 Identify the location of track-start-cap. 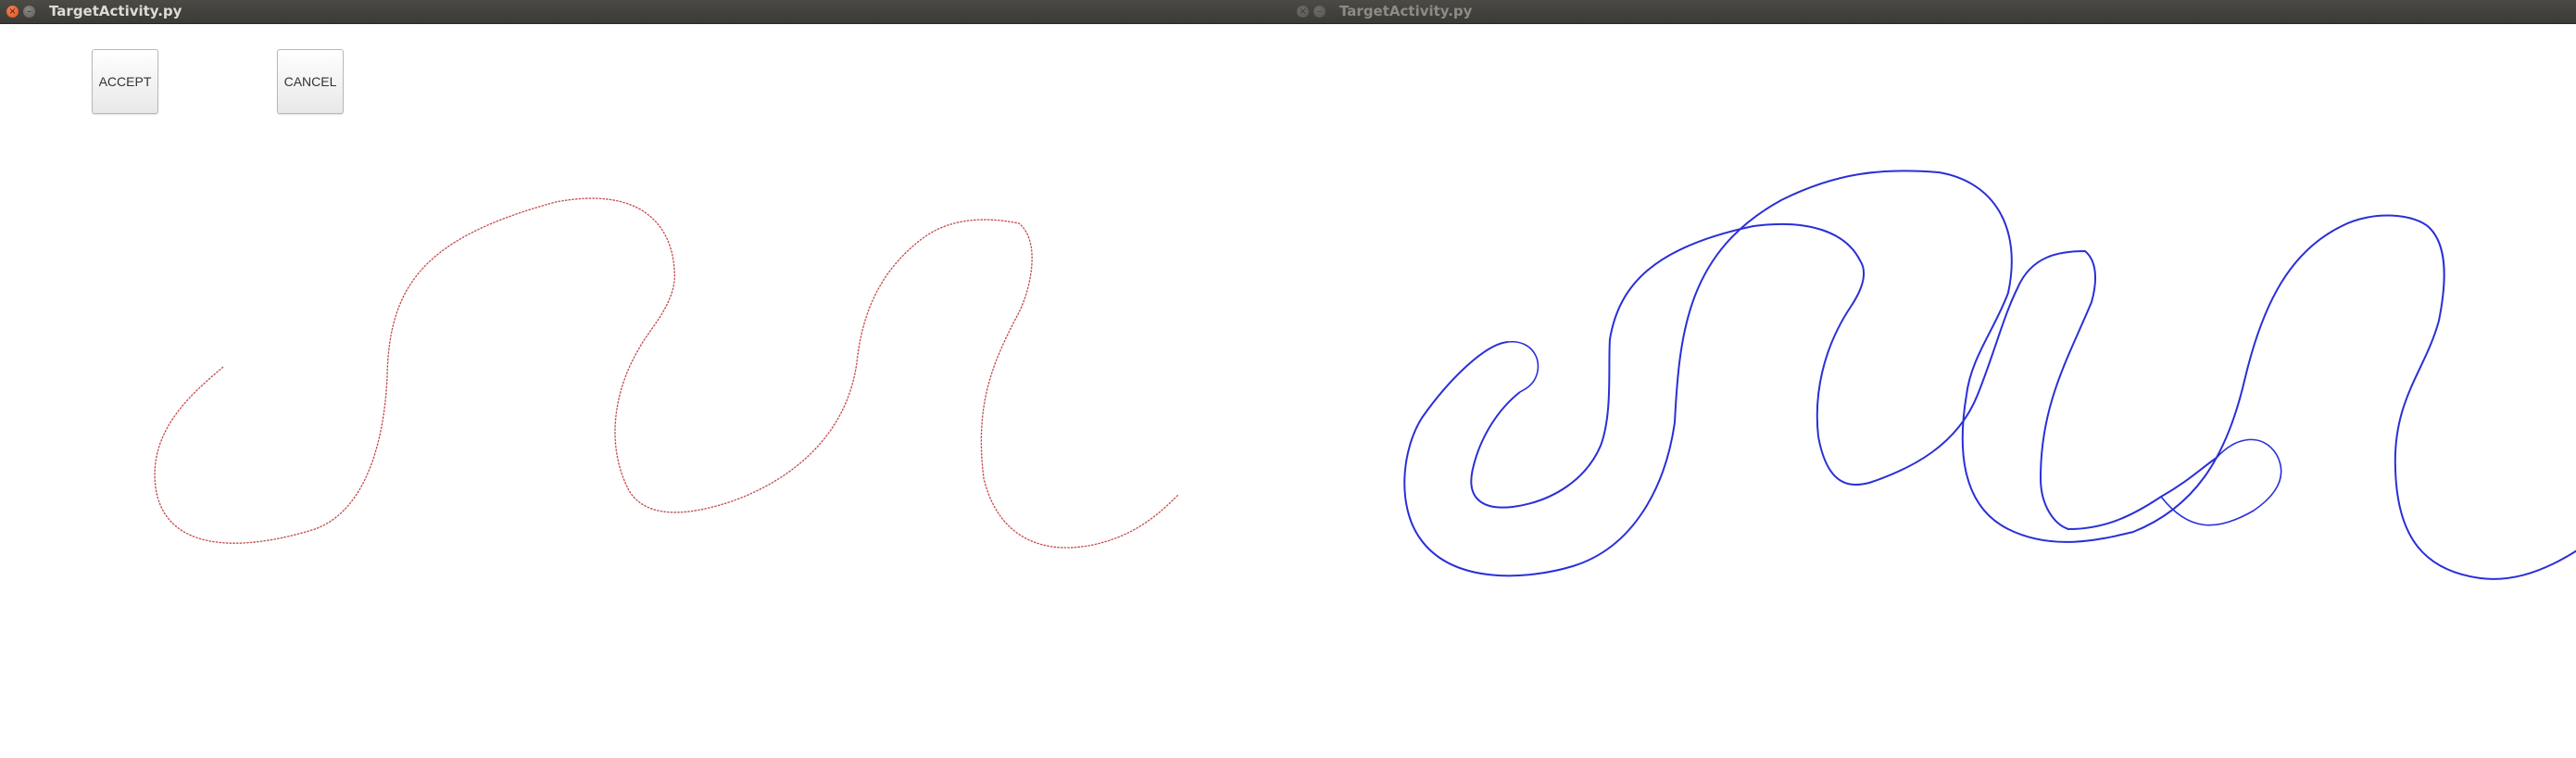
(1523, 367).